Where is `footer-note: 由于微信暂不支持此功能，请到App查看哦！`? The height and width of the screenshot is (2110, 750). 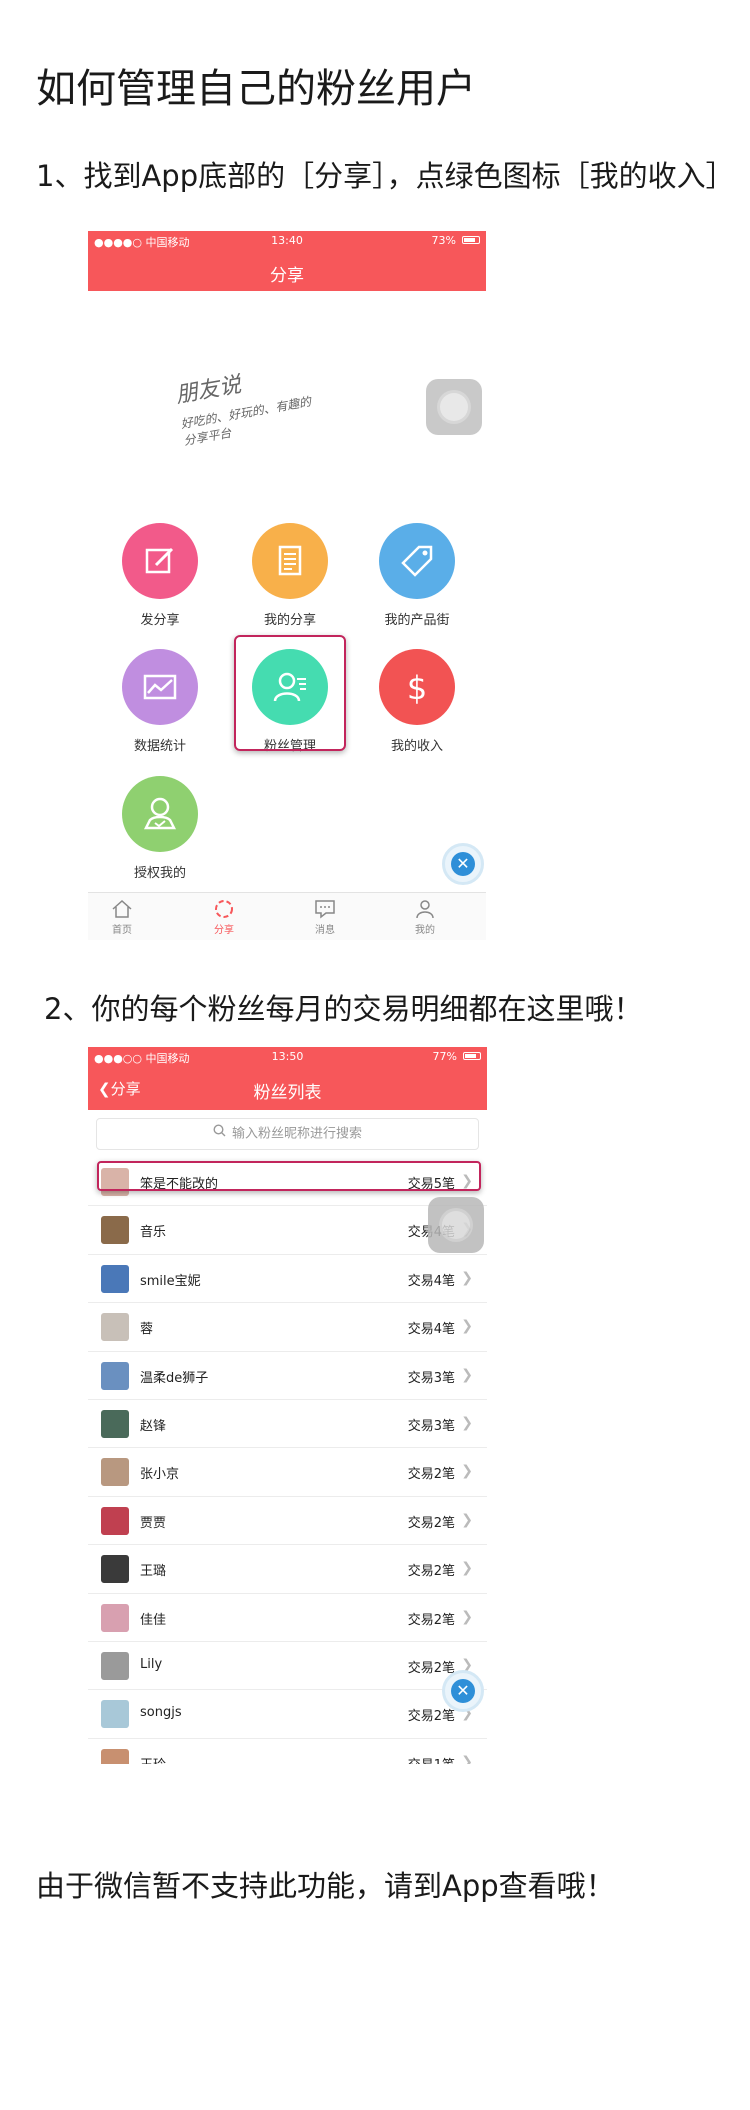 footer-note: 由于微信暂不支持此功能，请到App查看哦！ is located at coordinates (325, 1886).